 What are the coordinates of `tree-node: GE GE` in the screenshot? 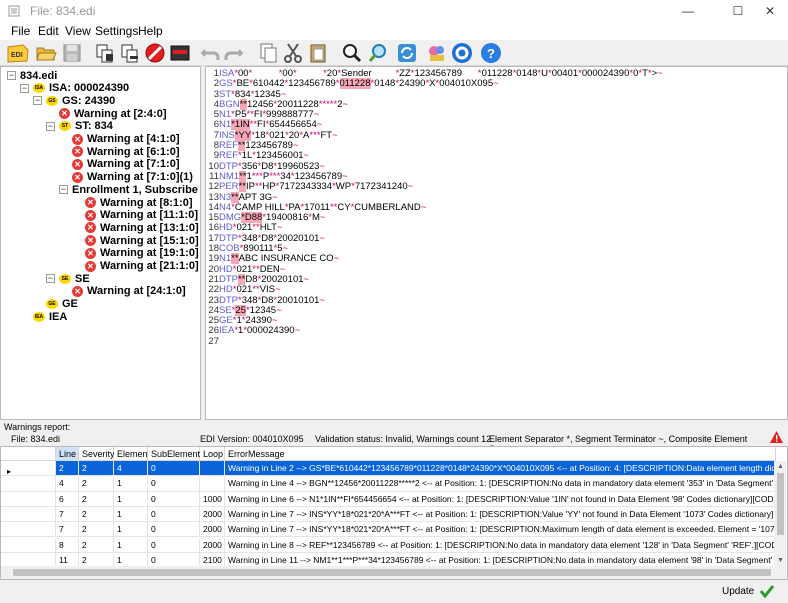 It's located at (55, 304).